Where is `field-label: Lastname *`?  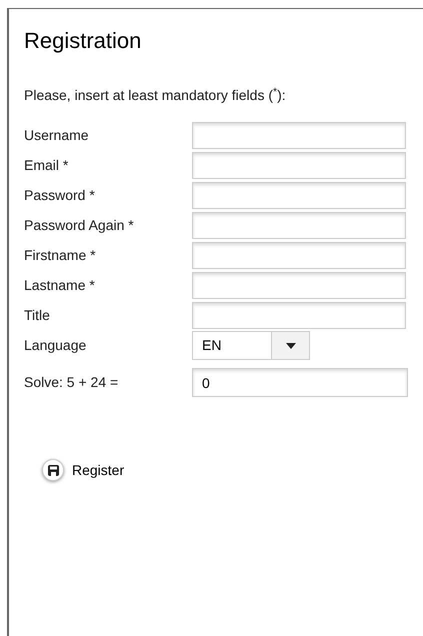 field-label: Lastname * is located at coordinates (60, 285).